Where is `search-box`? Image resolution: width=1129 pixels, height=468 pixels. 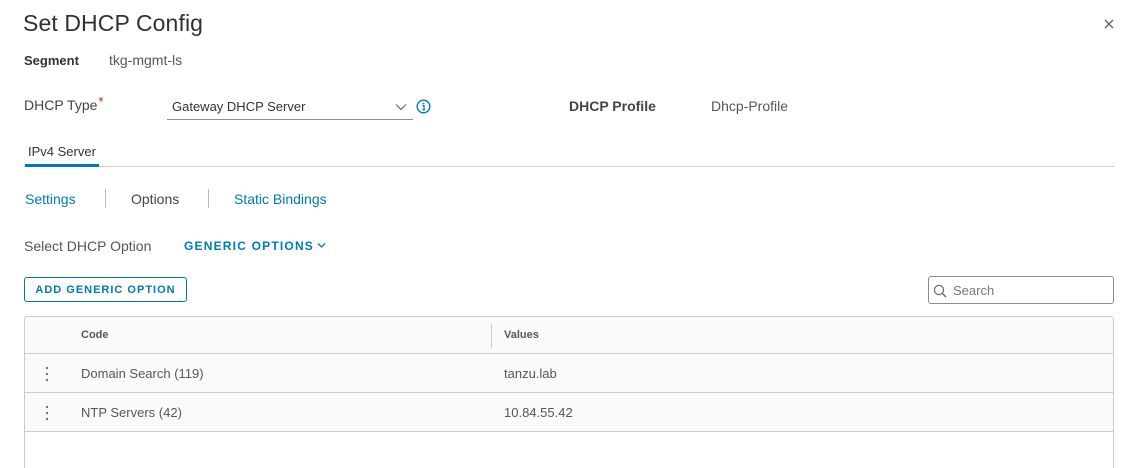
search-box is located at coordinates (1021, 290).